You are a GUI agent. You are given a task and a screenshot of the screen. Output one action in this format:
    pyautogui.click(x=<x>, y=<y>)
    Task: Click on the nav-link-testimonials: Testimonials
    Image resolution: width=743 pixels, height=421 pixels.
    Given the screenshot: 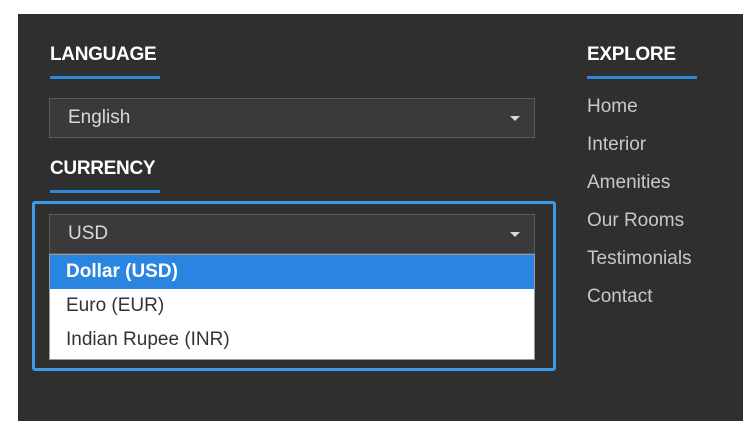 What is the action you would take?
    pyautogui.click(x=639, y=259)
    